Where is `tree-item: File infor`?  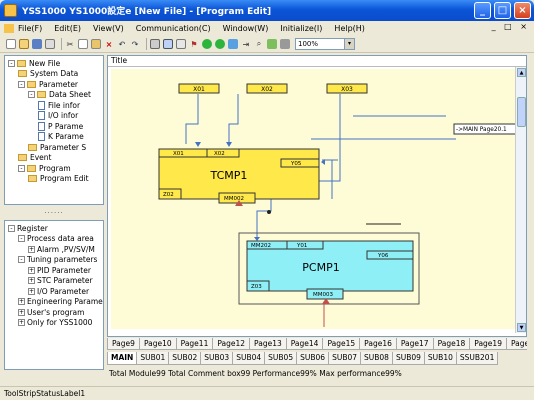 tree-item: File infor is located at coordinates (59, 105).